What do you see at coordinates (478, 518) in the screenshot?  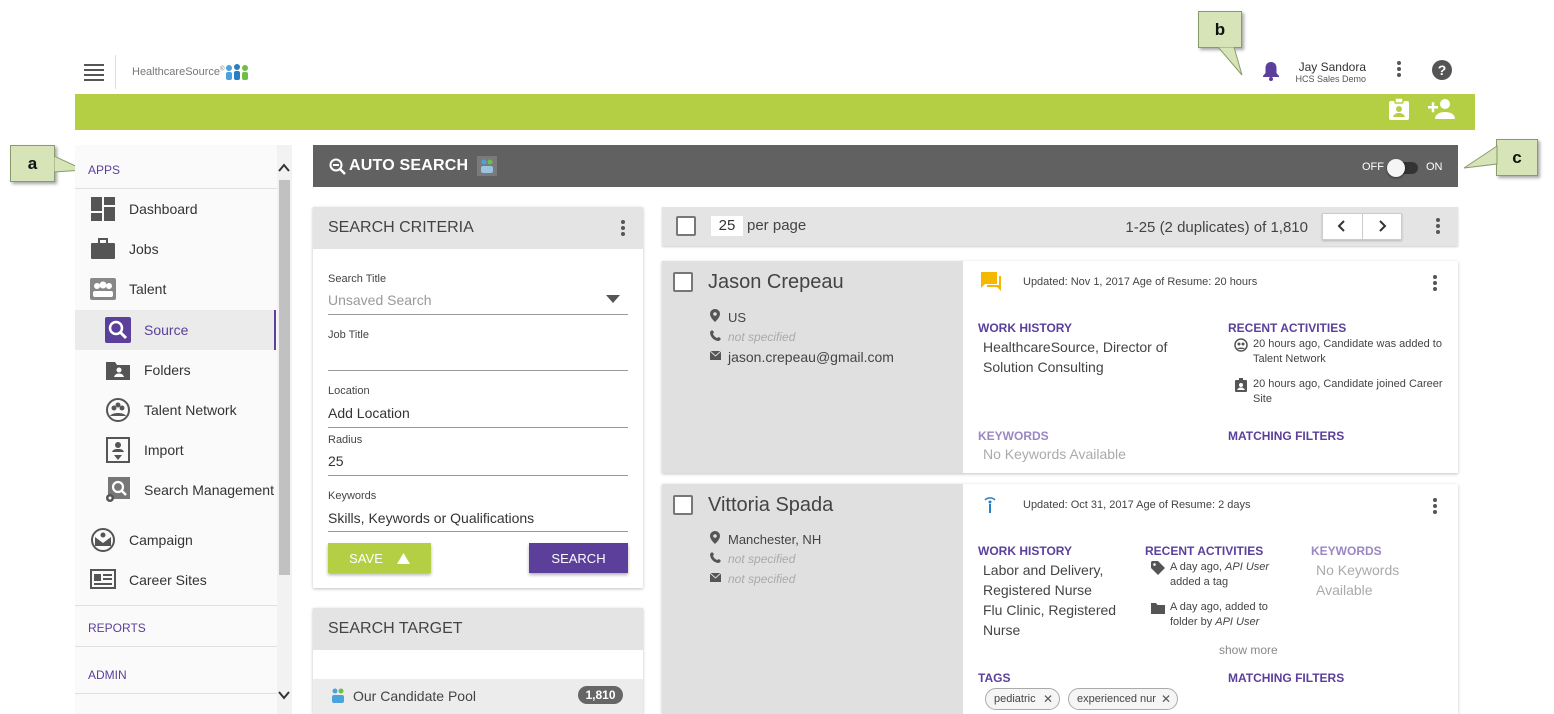 I see `keywords-input: Skills, Keywords or Qualifications` at bounding box center [478, 518].